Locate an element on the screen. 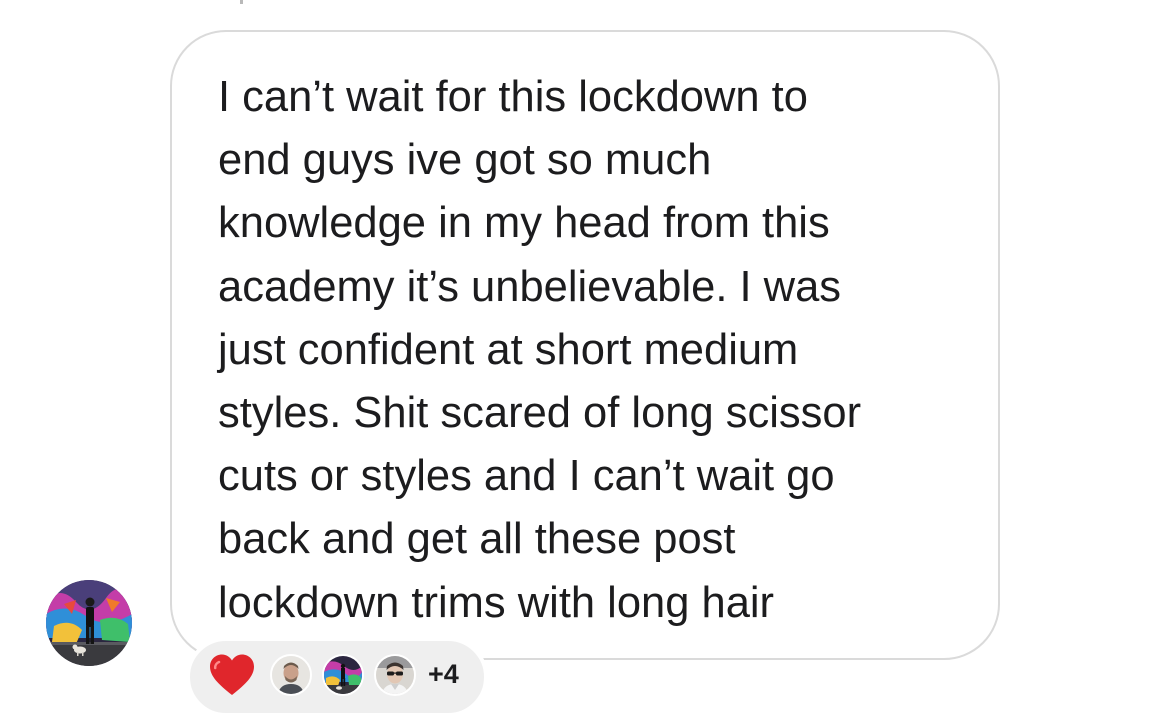 Image resolution: width=1170 pixels, height=717 pixels. heart-icon is located at coordinates (232, 674).